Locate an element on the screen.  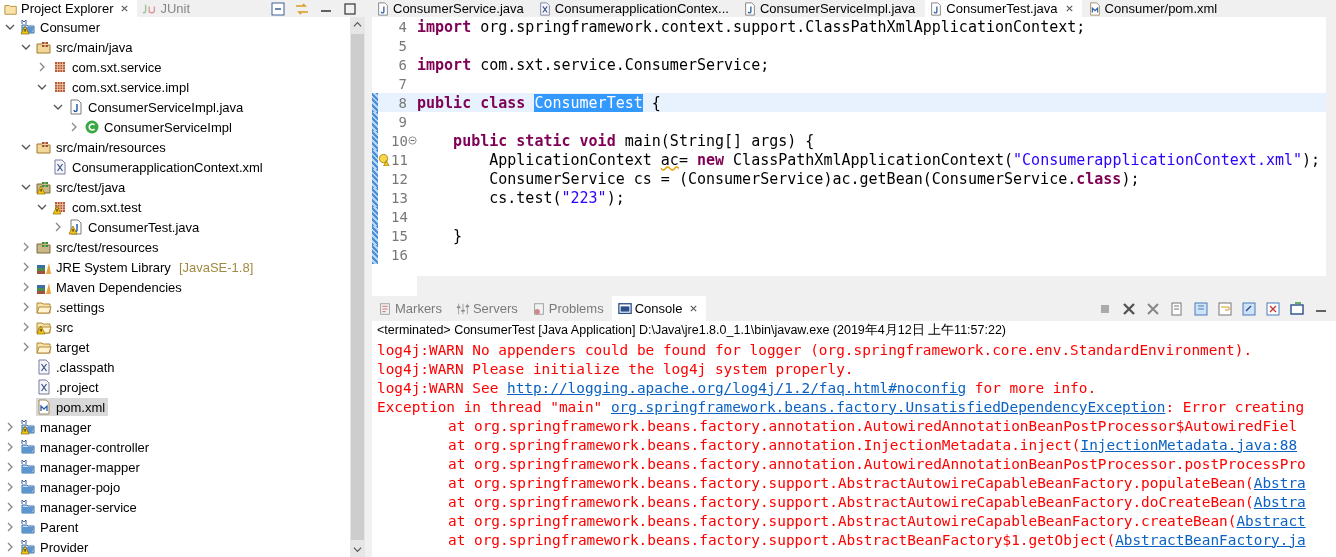
tree-item: manager-pojo is located at coordinates (72, 487).